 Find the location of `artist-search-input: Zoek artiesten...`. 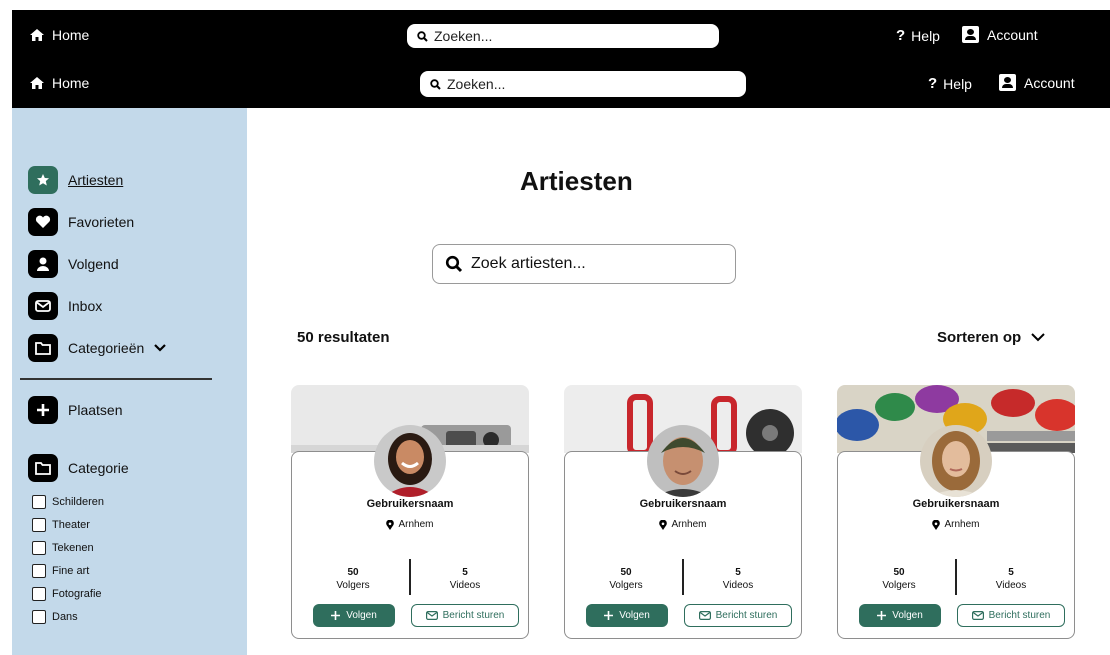

artist-search-input: Zoek artiesten... is located at coordinates (584, 264).